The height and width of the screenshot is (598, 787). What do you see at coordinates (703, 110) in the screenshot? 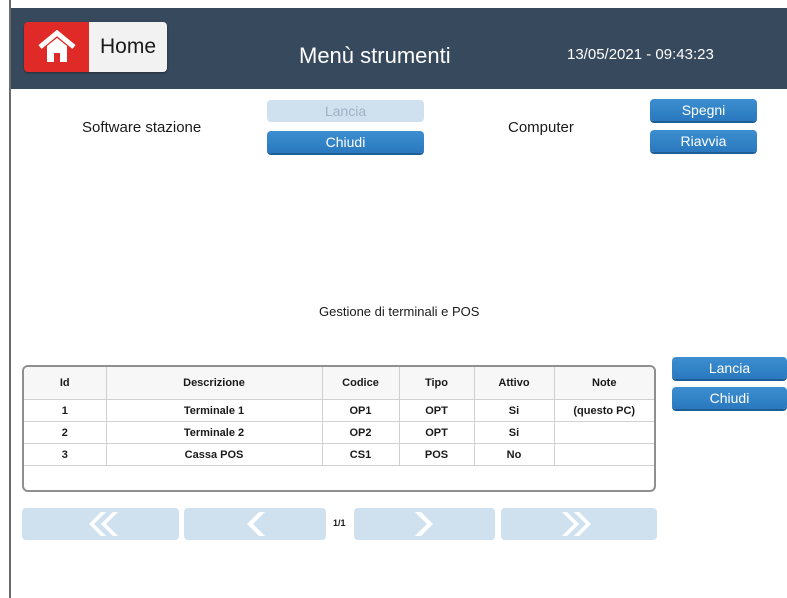
I see `computer-shutdown-button: Spegni` at bounding box center [703, 110].